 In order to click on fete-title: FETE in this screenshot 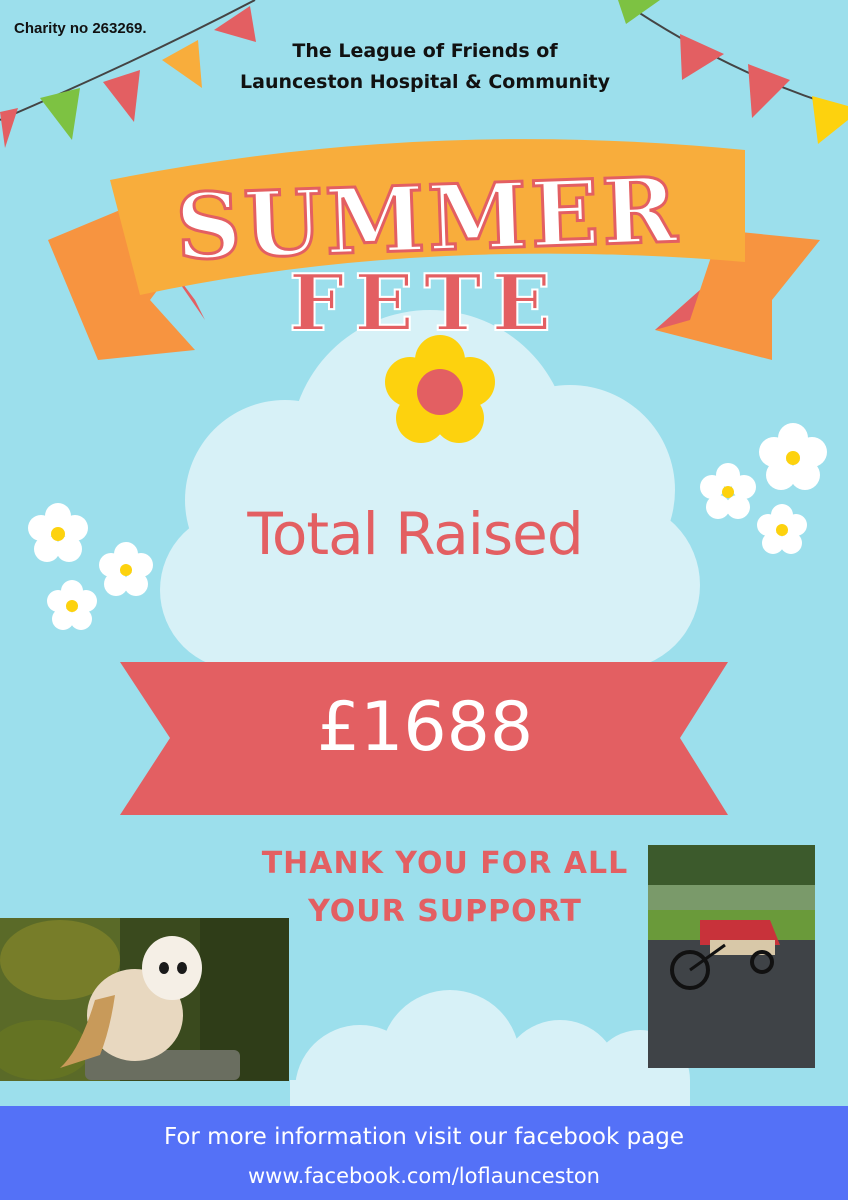, I will do `click(425, 303)`.